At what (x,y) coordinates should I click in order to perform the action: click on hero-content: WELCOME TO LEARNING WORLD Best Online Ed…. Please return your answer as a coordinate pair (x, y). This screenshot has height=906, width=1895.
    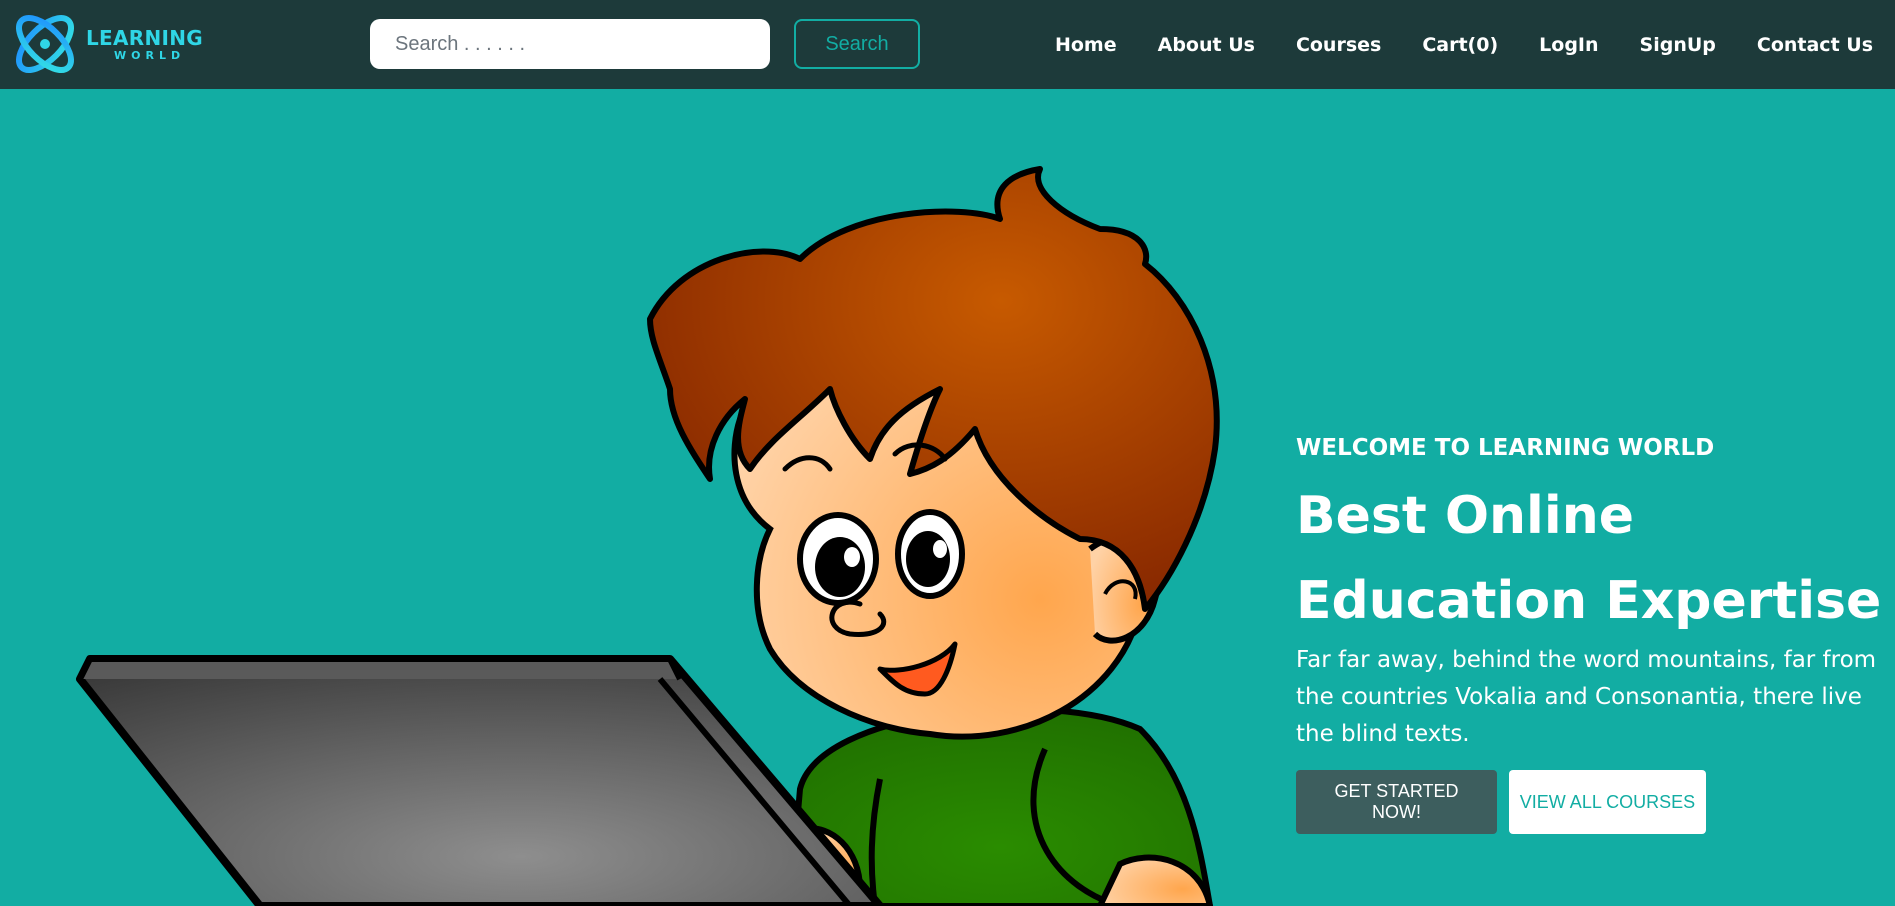
    Looking at the image, I should click on (1591, 632).